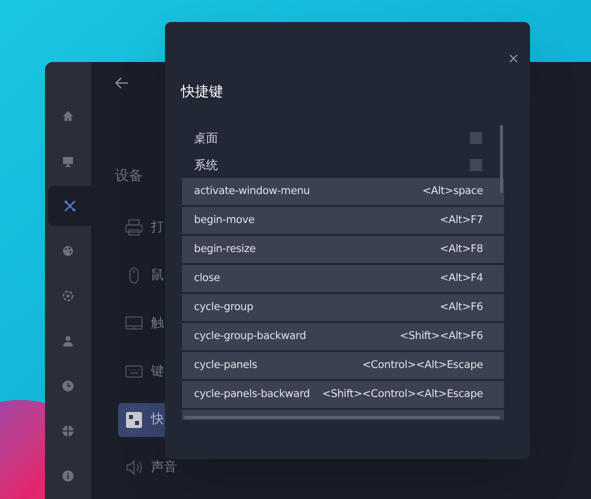  What do you see at coordinates (68, 476) in the screenshot?
I see `info-icon` at bounding box center [68, 476].